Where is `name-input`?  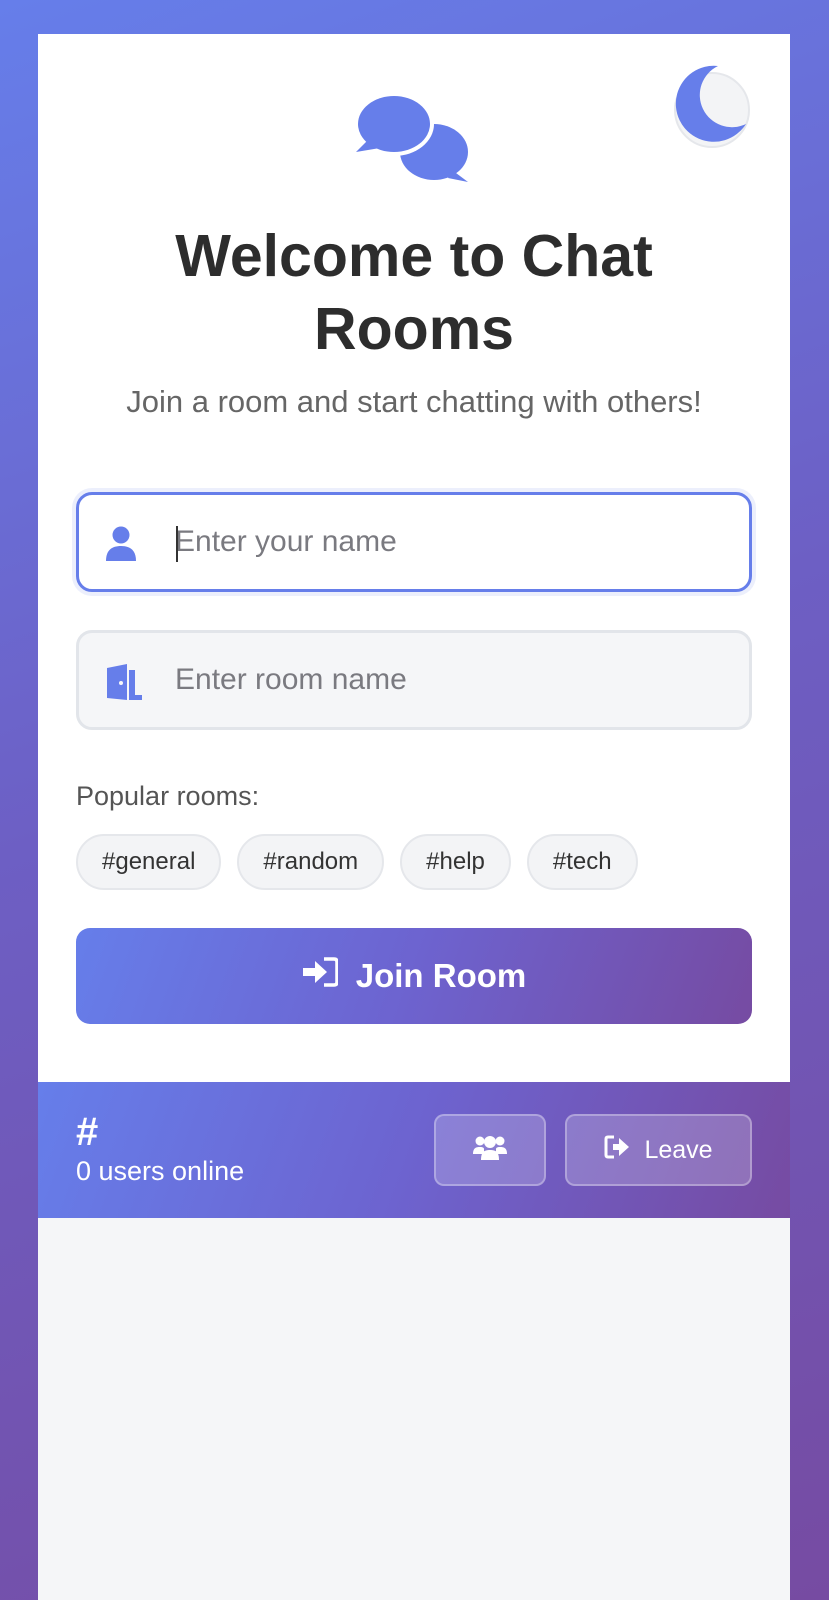
name-input is located at coordinates (455, 542).